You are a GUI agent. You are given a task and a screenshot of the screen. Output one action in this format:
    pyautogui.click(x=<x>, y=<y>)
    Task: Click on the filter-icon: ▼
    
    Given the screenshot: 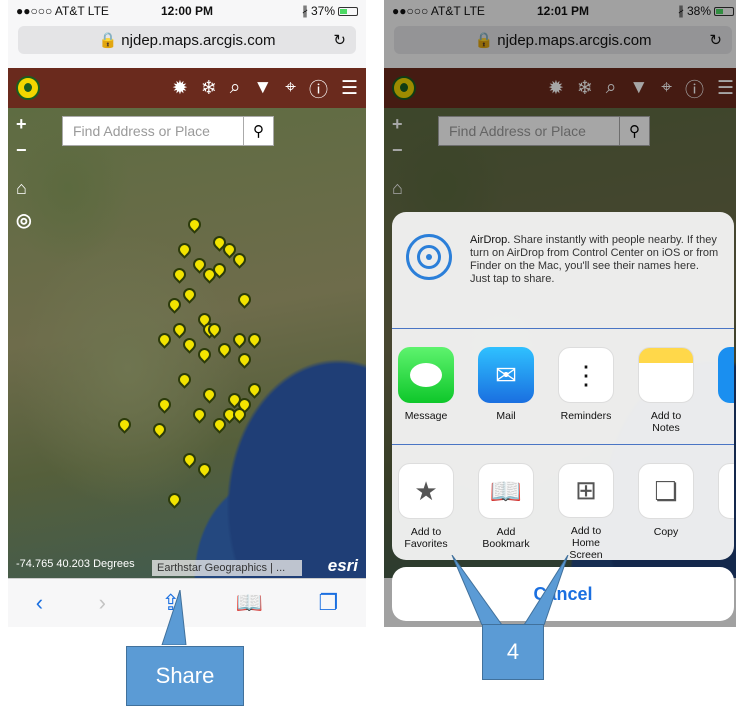 What is the action you would take?
    pyautogui.click(x=262, y=88)
    